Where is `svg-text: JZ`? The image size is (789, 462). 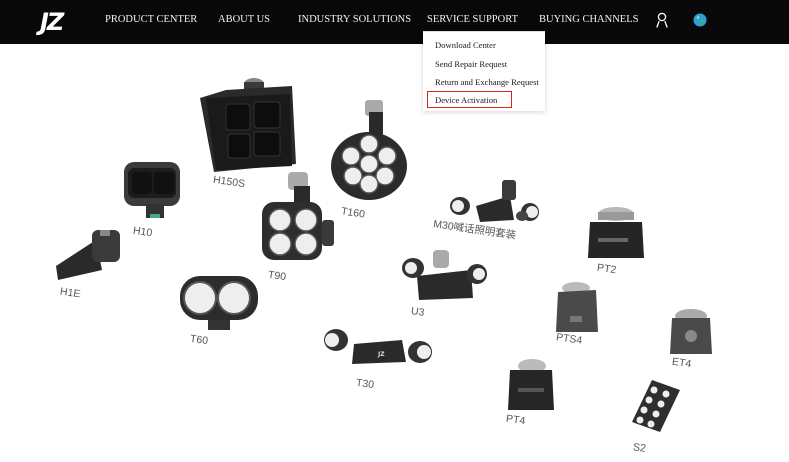 svg-text: JZ is located at coordinates (381, 354).